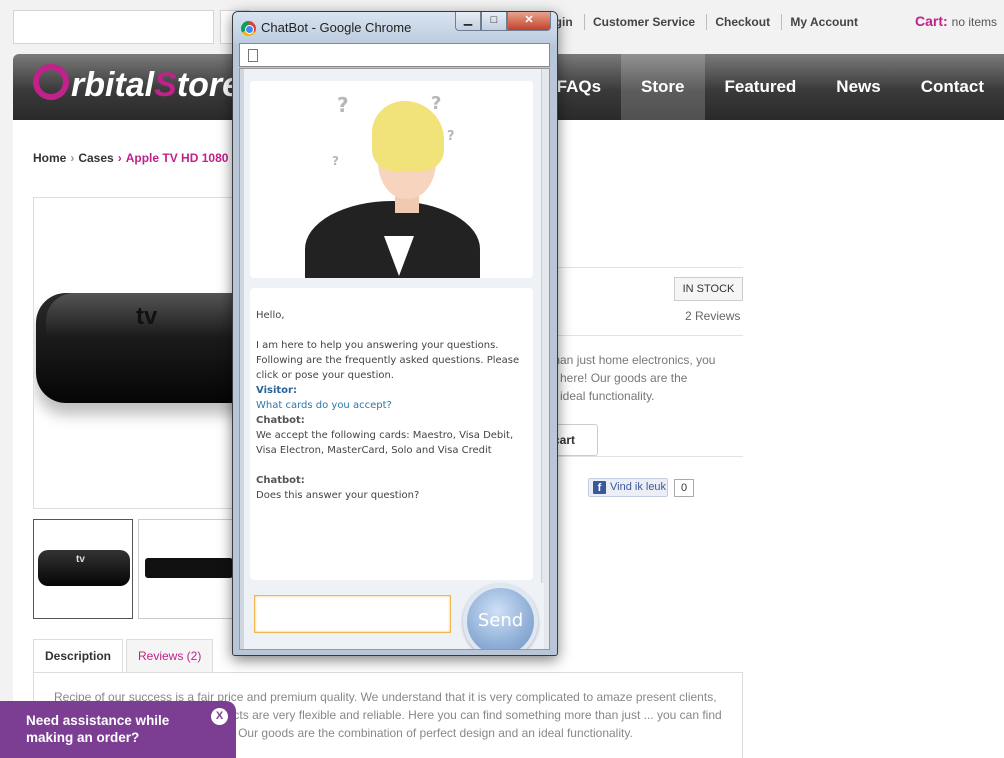 The image size is (1004, 758). I want to click on nav-items: FAQs Store Featured News Contact, so click(770, 87).